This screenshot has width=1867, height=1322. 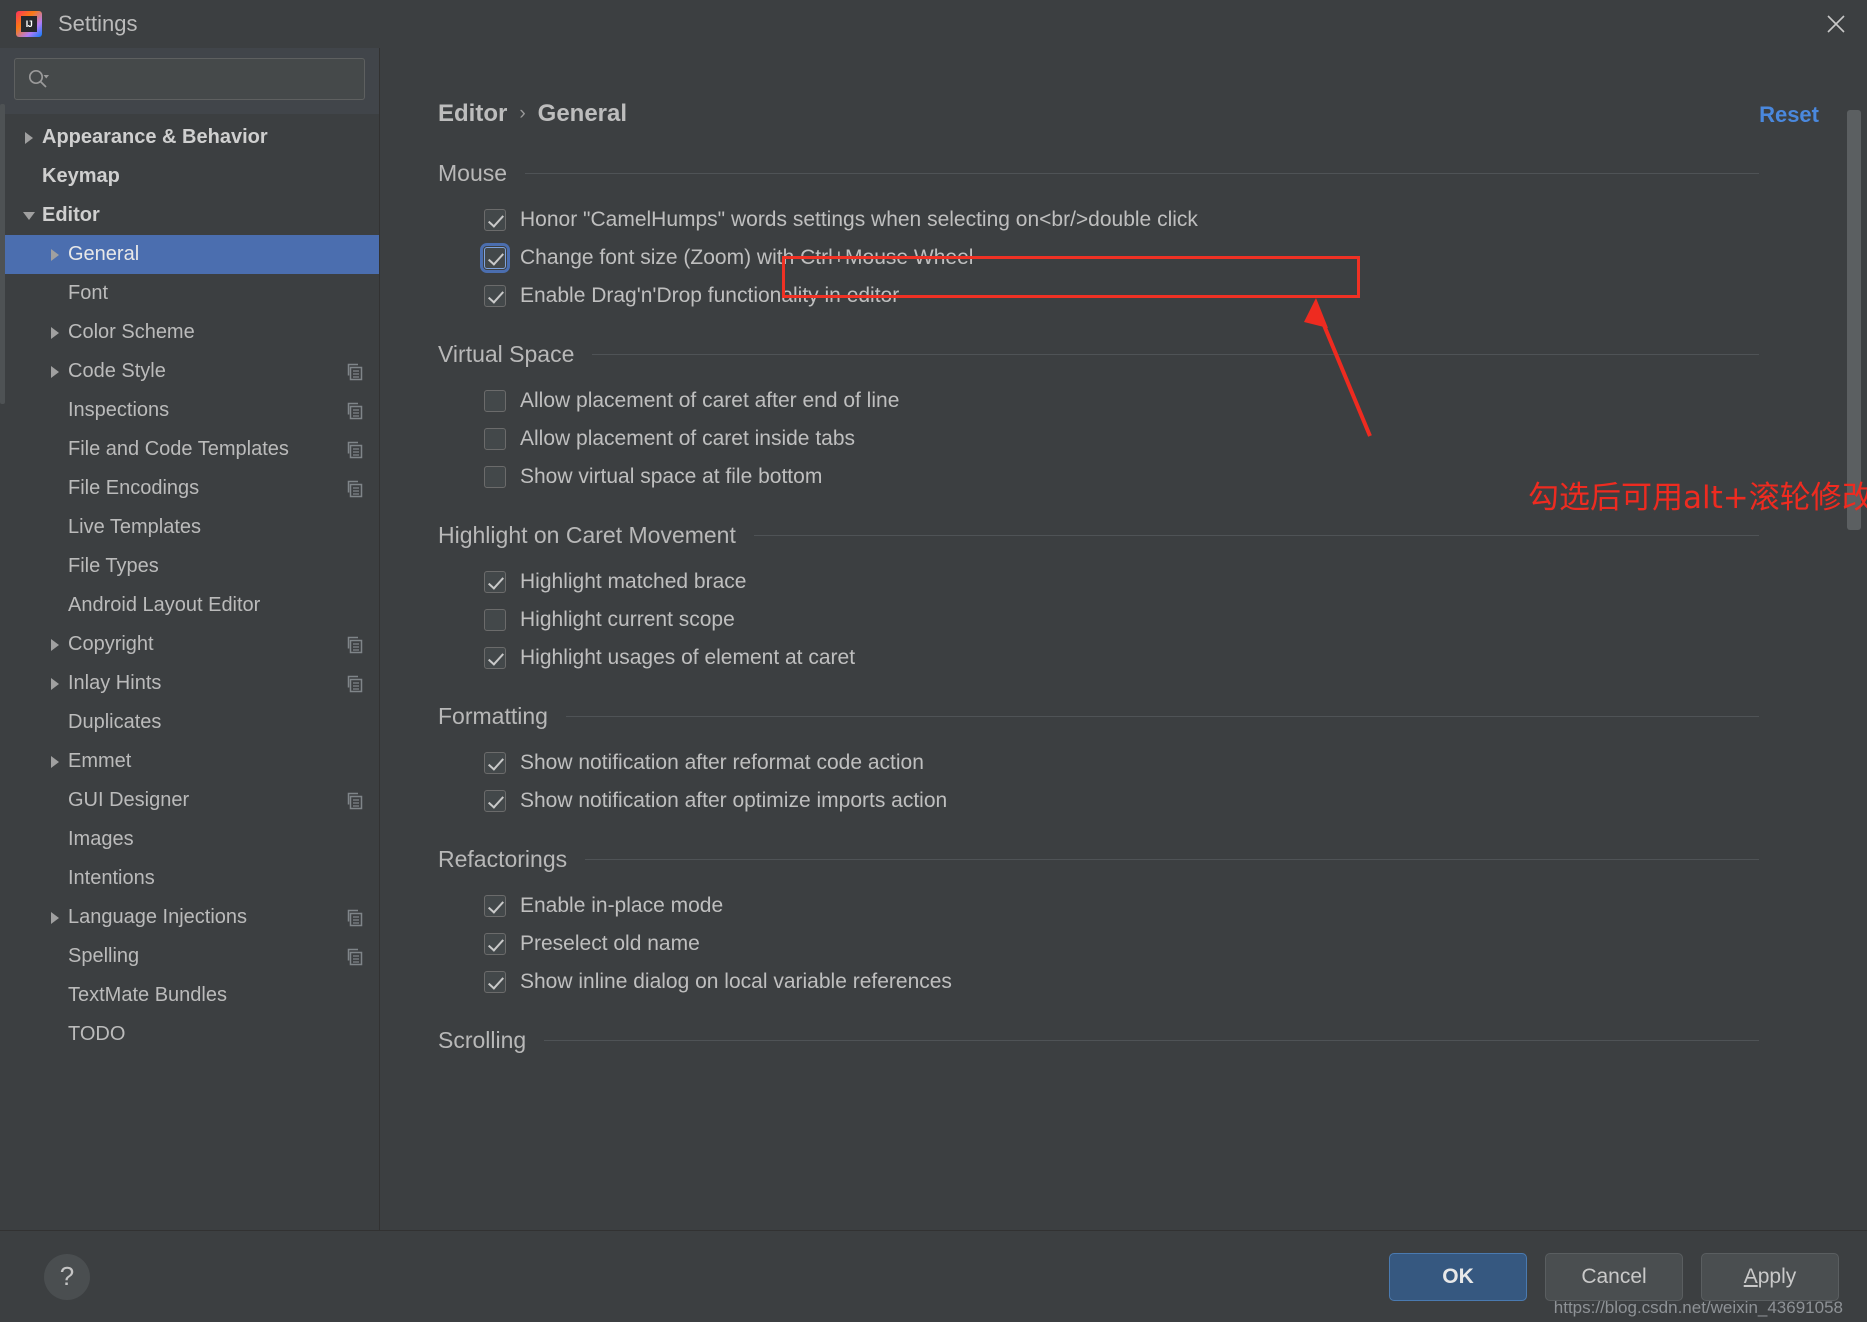 What do you see at coordinates (189, 215) in the screenshot?
I see `sidebar-item-editor: Editor` at bounding box center [189, 215].